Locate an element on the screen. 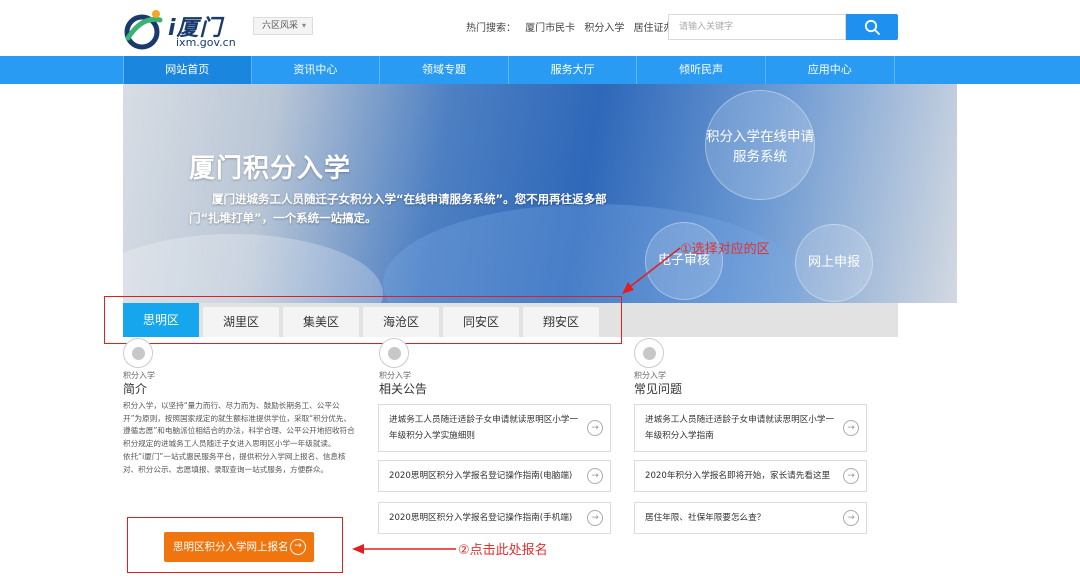  faq-item: 进城务工人员随迁适龄子女申请就读思明区小学一年级积分入学指南 → is located at coordinates (750, 428).